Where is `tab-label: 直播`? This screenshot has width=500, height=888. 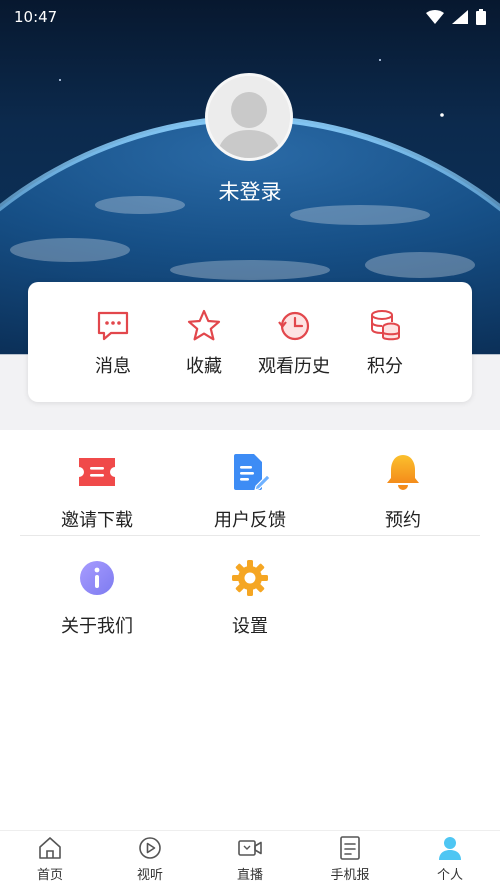 tab-label: 直播 is located at coordinates (249, 875).